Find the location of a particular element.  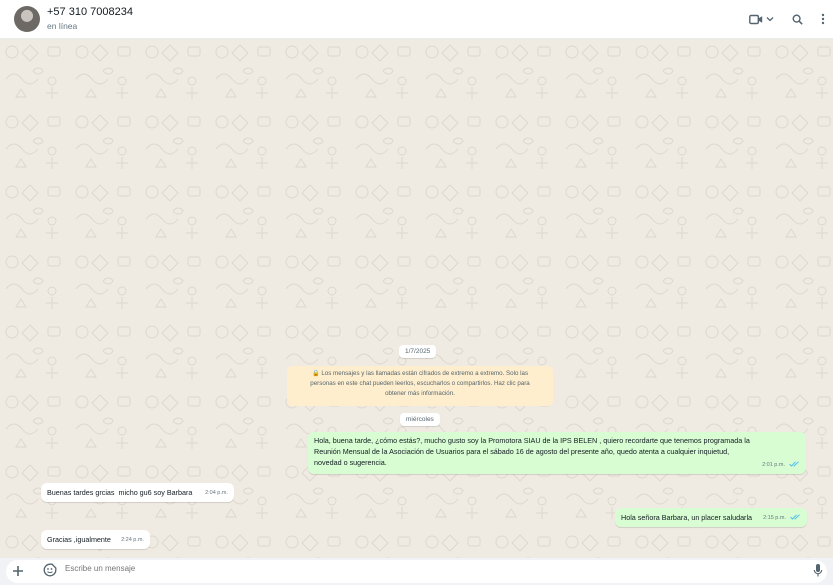

message-meta: 2:01 p.m. is located at coordinates (781, 464).